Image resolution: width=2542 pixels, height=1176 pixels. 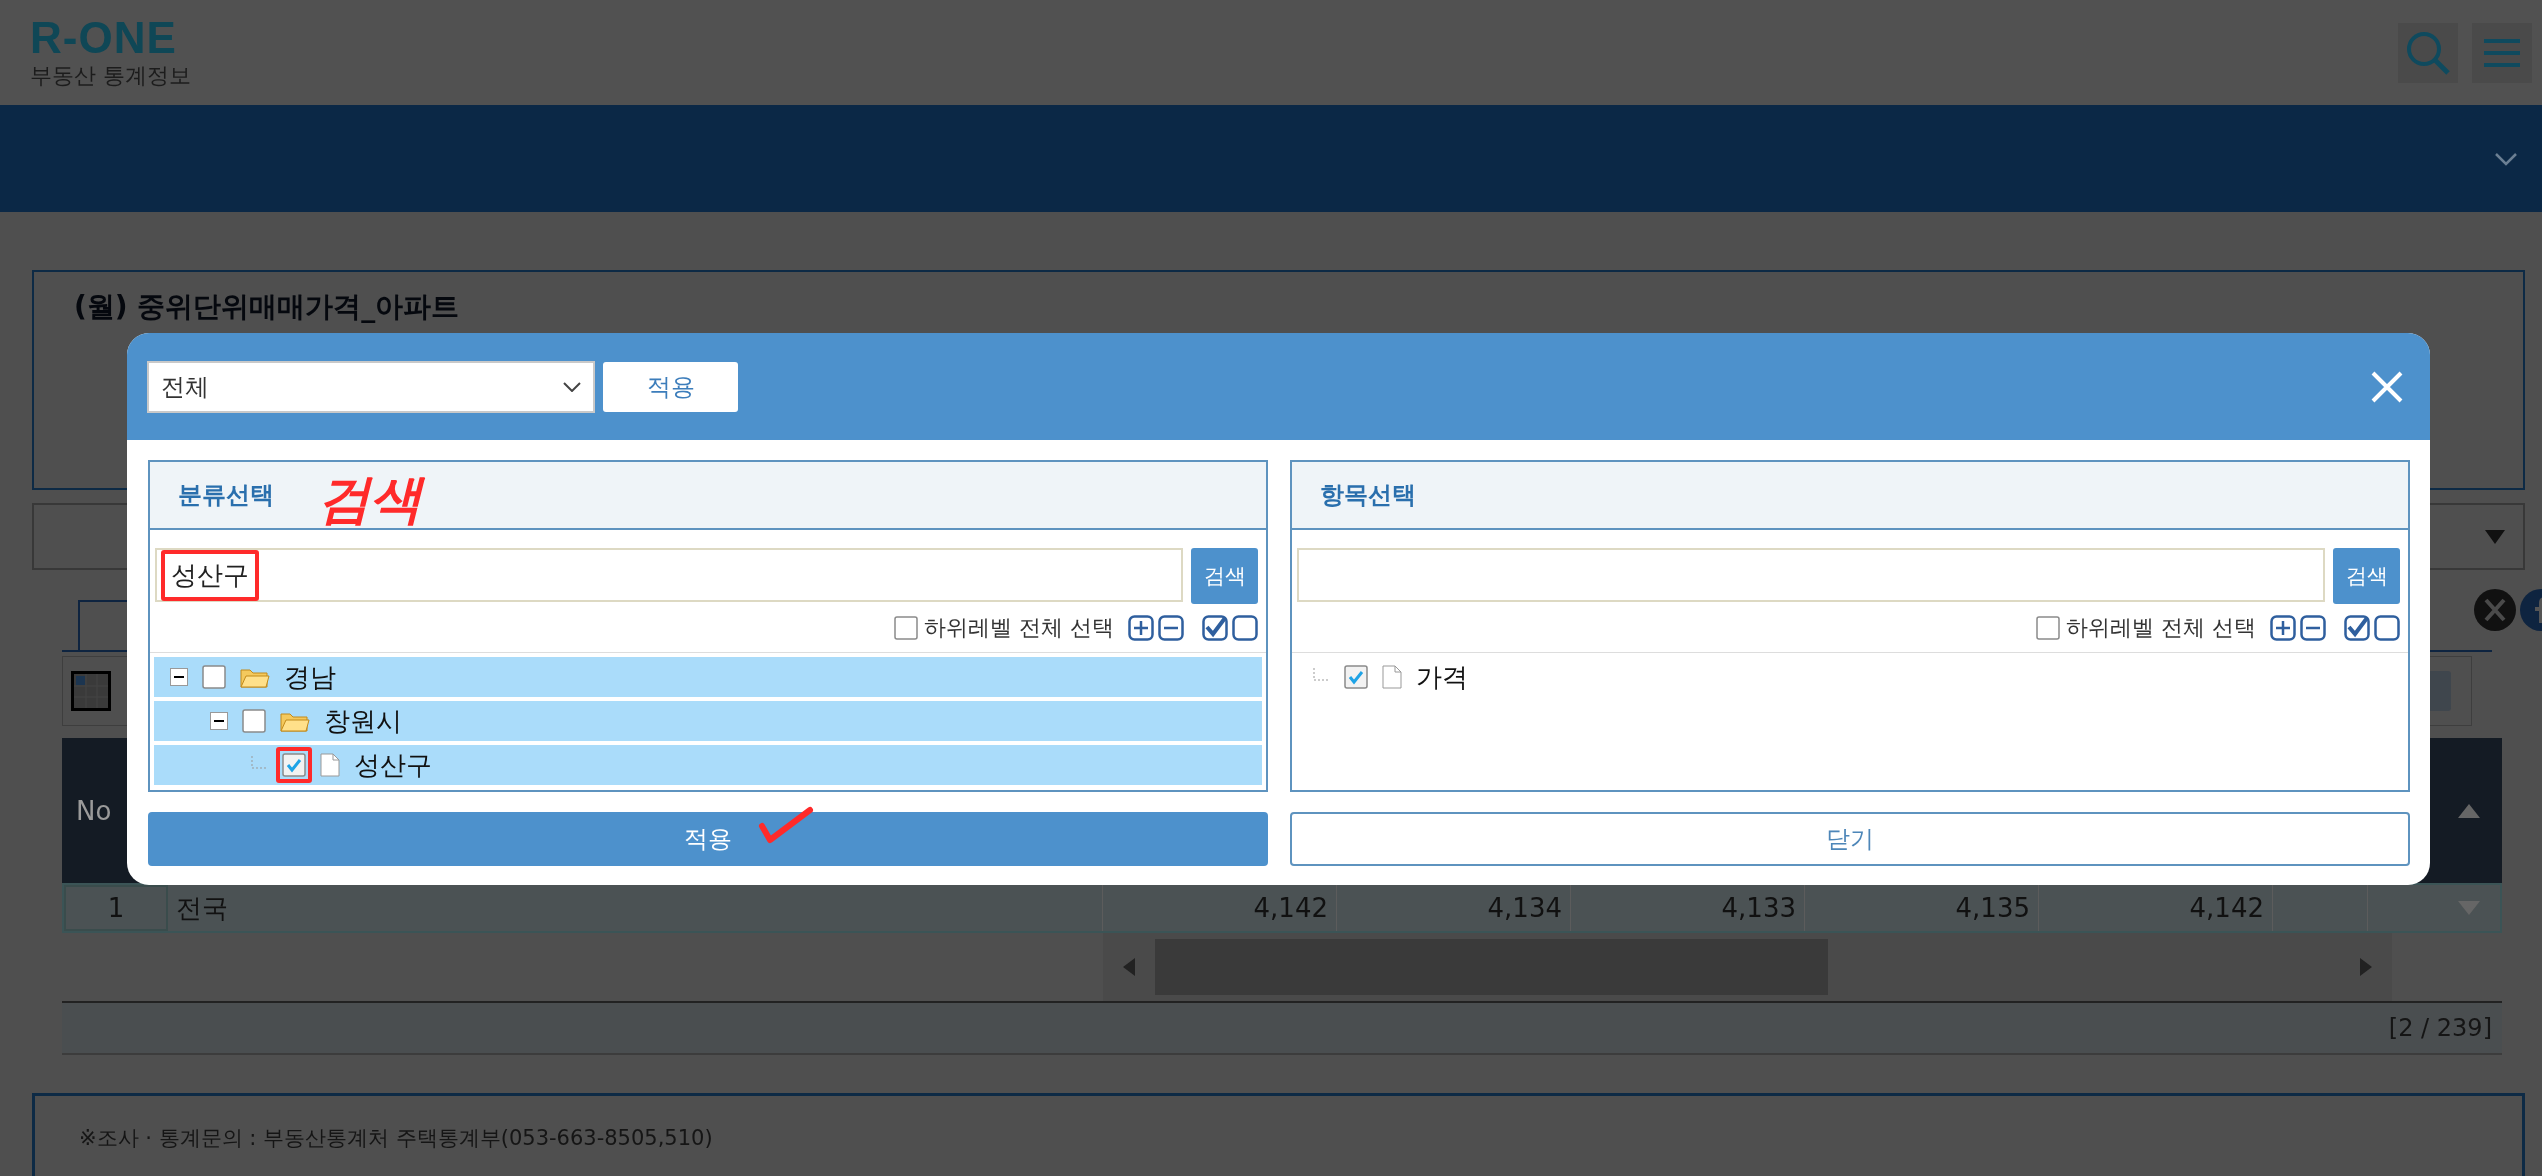 What do you see at coordinates (2440, 1028) in the screenshot?
I see `page-counter: [2 / 239]` at bounding box center [2440, 1028].